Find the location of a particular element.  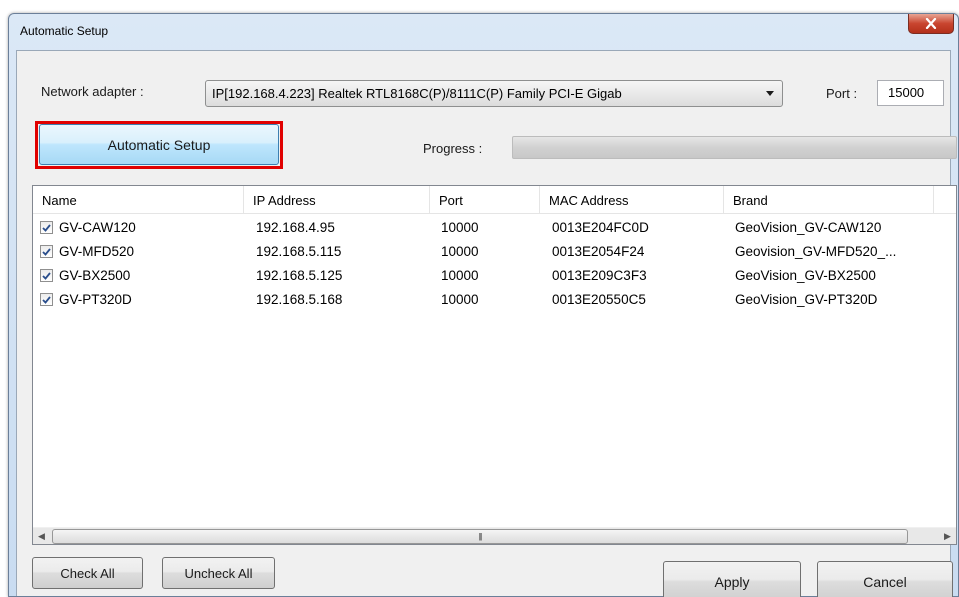

cell-brand: GeoVision_GV-BX2500 is located at coordinates (805, 275).